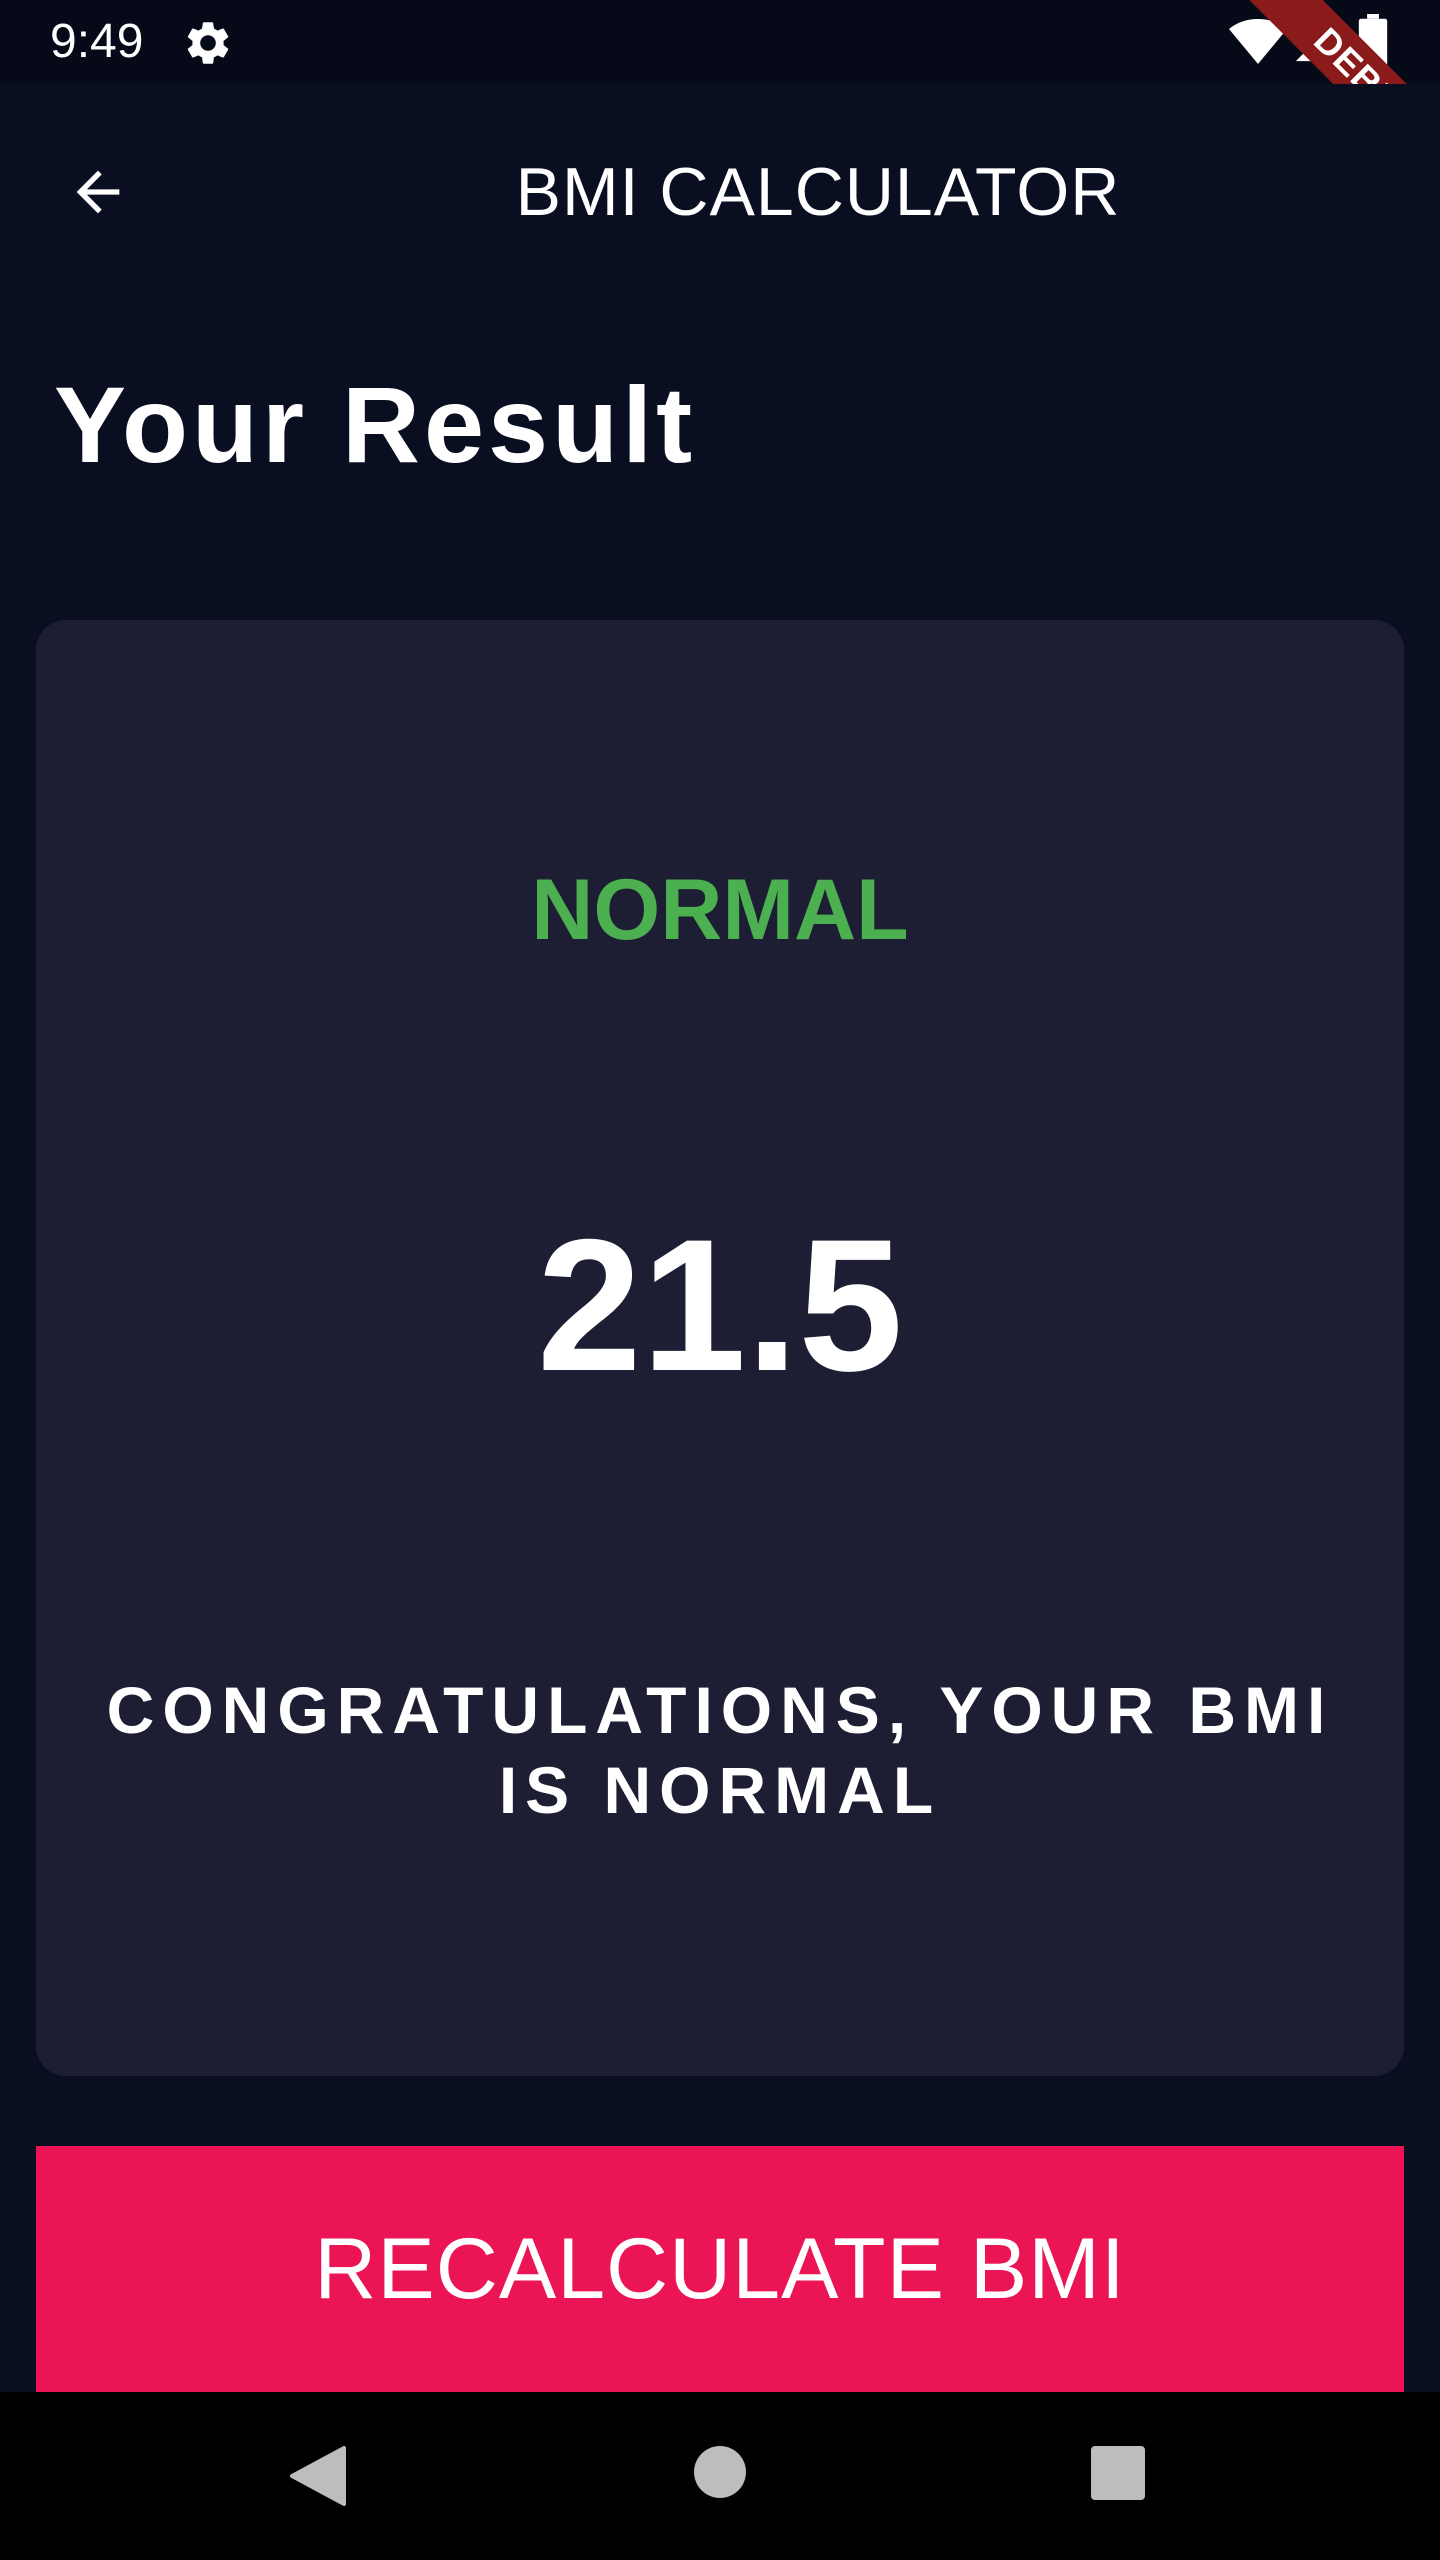  I want to click on nav-back-icon, so click(318, 2476).